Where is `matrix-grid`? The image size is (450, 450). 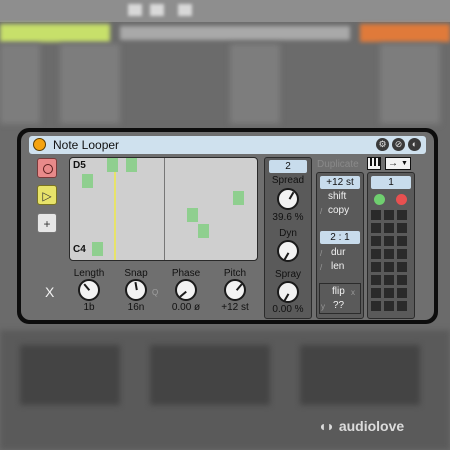
matrix-grid is located at coordinates (391, 262).